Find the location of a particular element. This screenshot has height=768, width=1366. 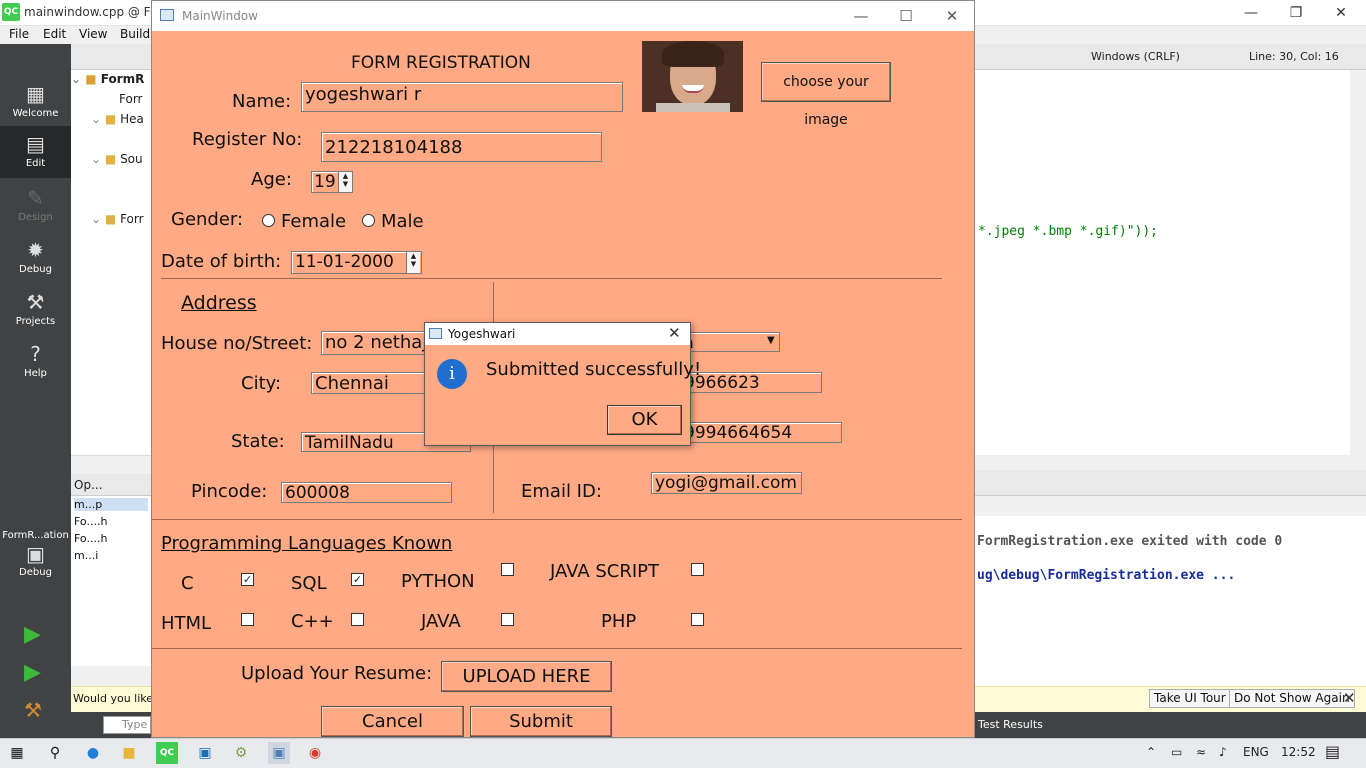

kit-selector: FormR...ation ▣ Debug is located at coordinates (35, 554).